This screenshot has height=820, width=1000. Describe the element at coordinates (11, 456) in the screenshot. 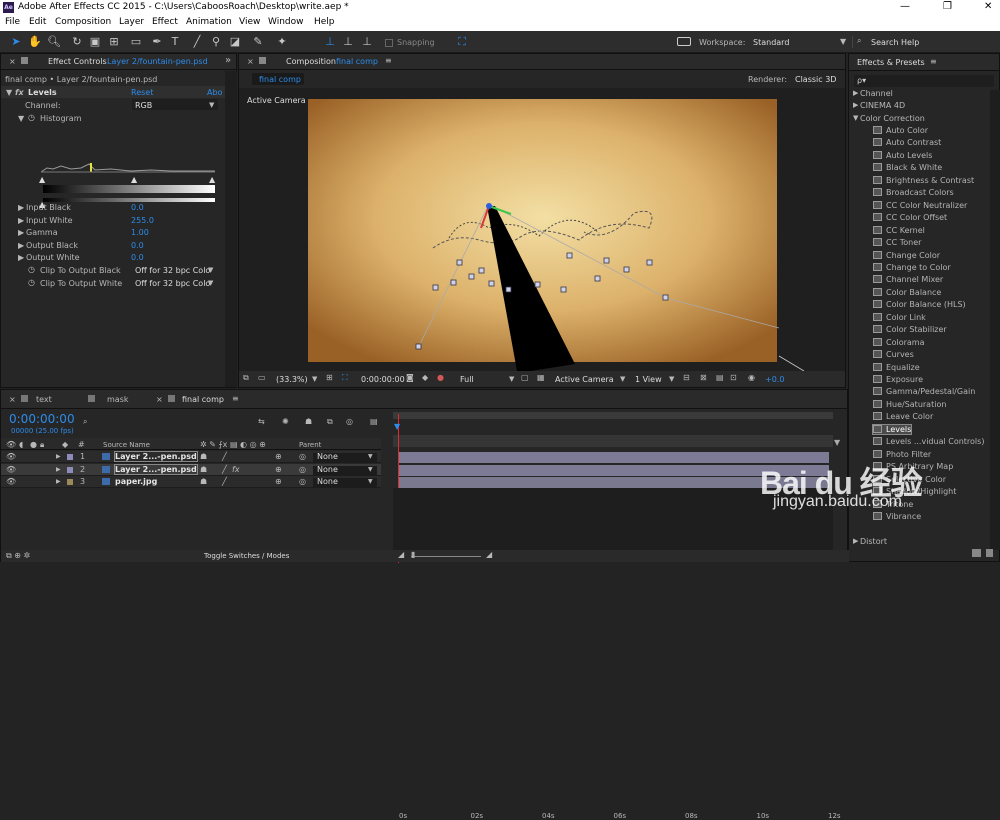

I see `eye-icon: 👁︎` at that location.